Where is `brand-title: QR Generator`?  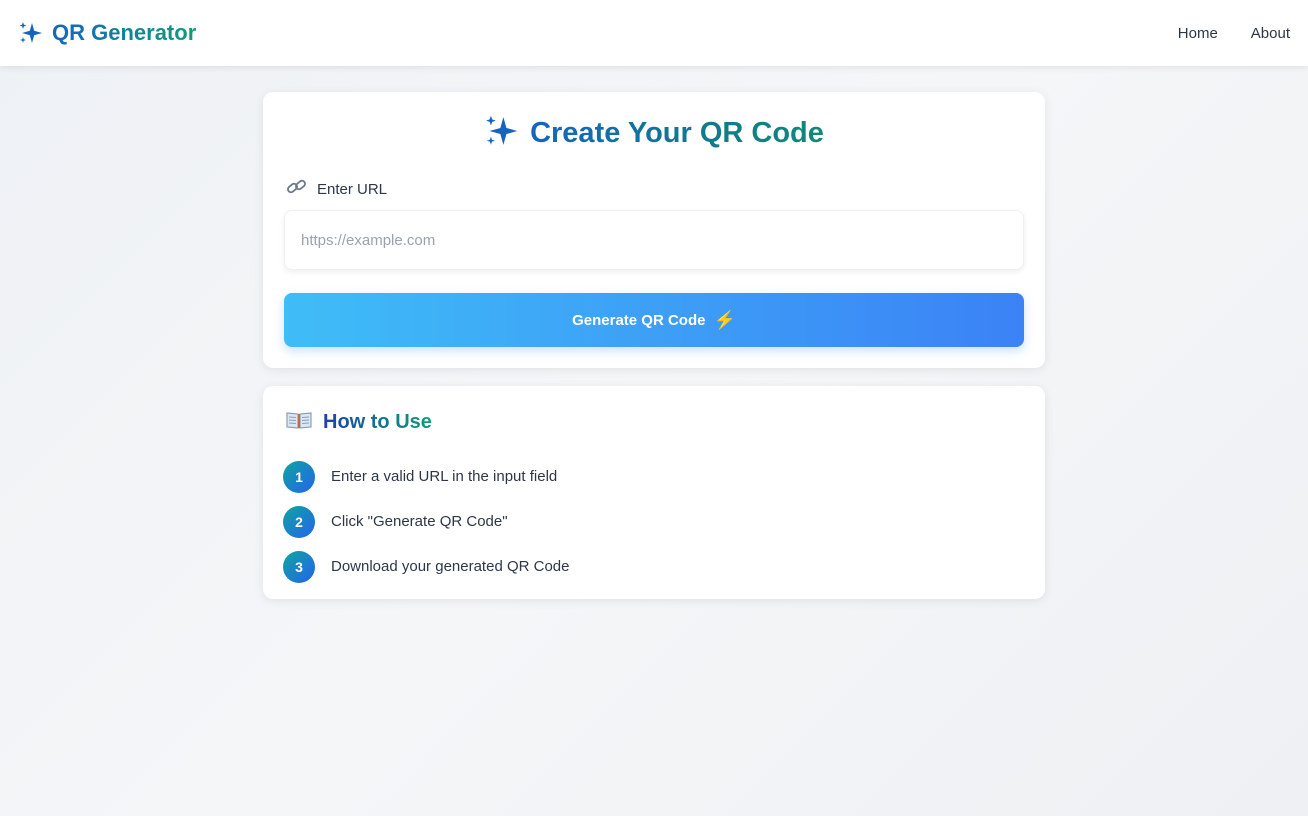 brand-title: QR Generator is located at coordinates (124, 32).